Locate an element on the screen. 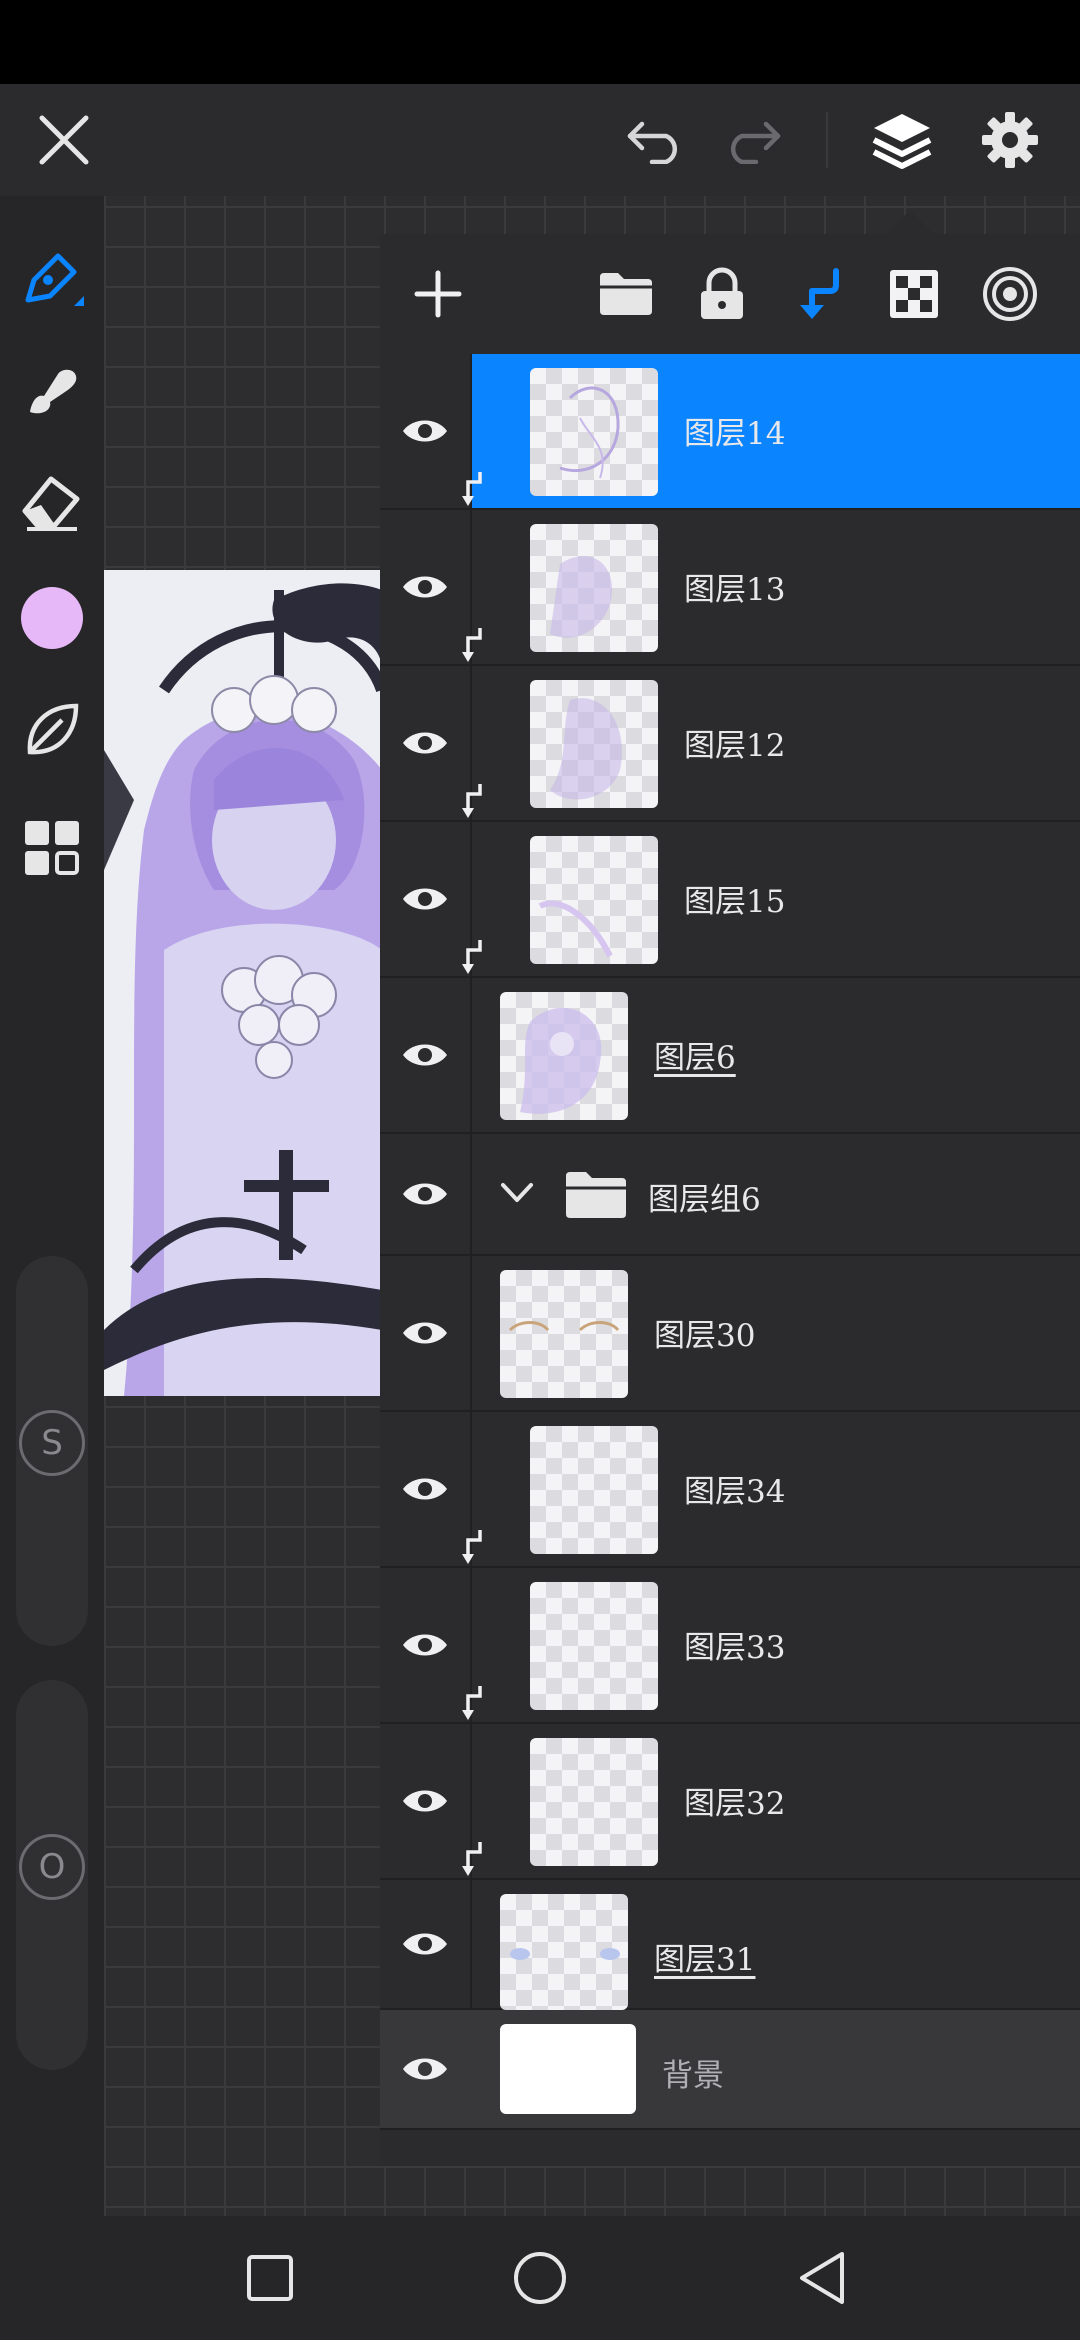  undo-icon is located at coordinates (652, 142).